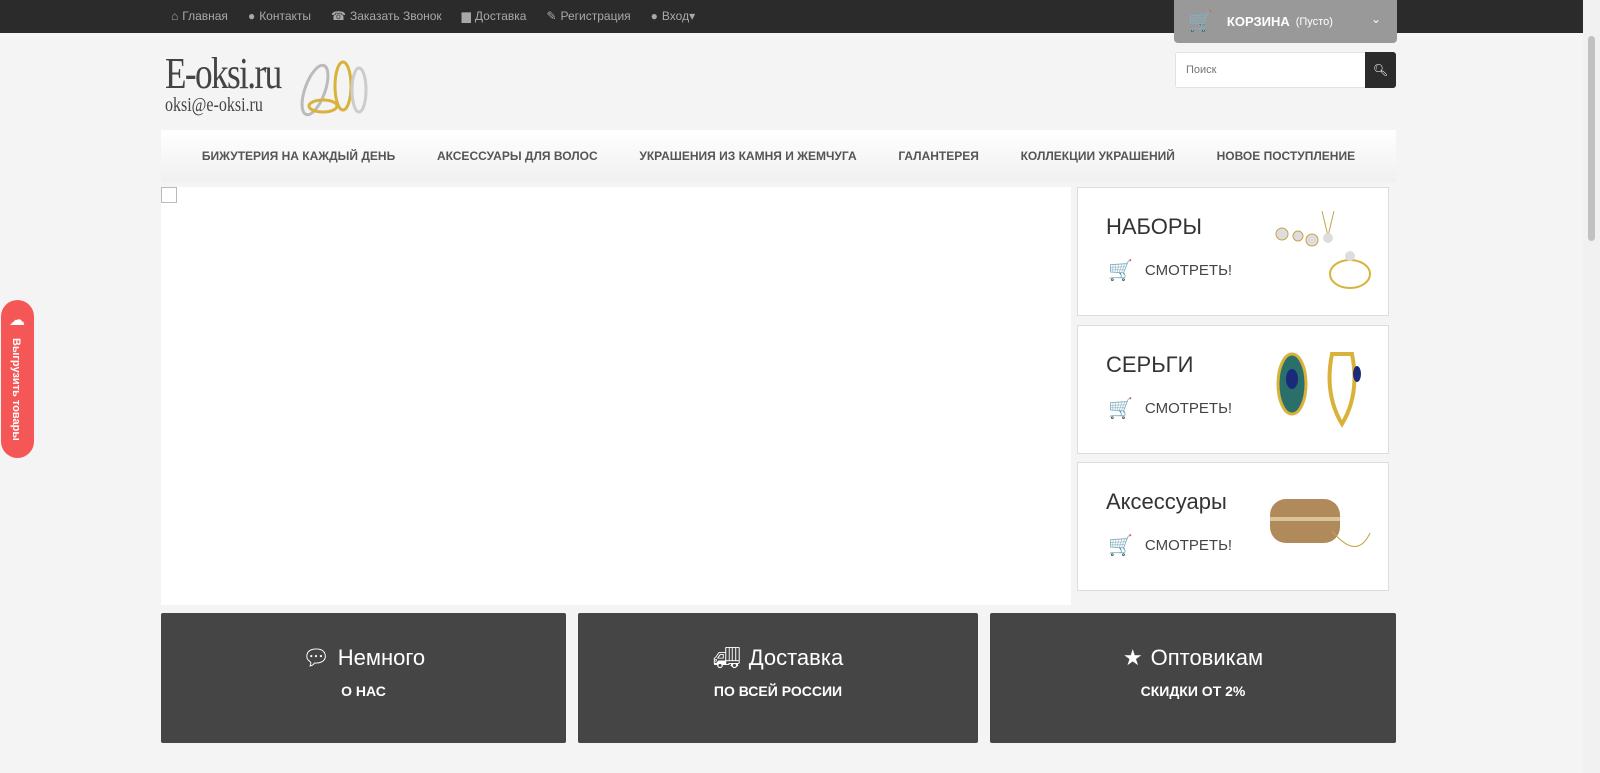  What do you see at coordinates (1286, 156) in the screenshot?
I see `menu-item: НОВОЕ ПОСТУПЛЕНИЕ` at bounding box center [1286, 156].